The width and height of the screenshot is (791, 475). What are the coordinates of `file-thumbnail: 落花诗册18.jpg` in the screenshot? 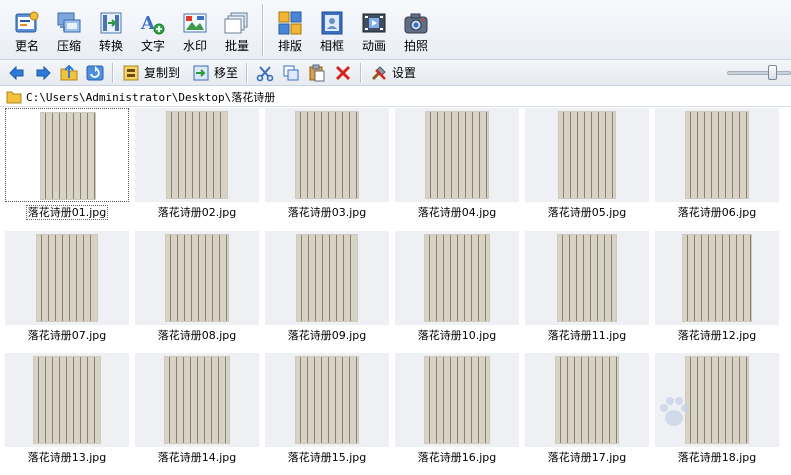 It's located at (720, 412).